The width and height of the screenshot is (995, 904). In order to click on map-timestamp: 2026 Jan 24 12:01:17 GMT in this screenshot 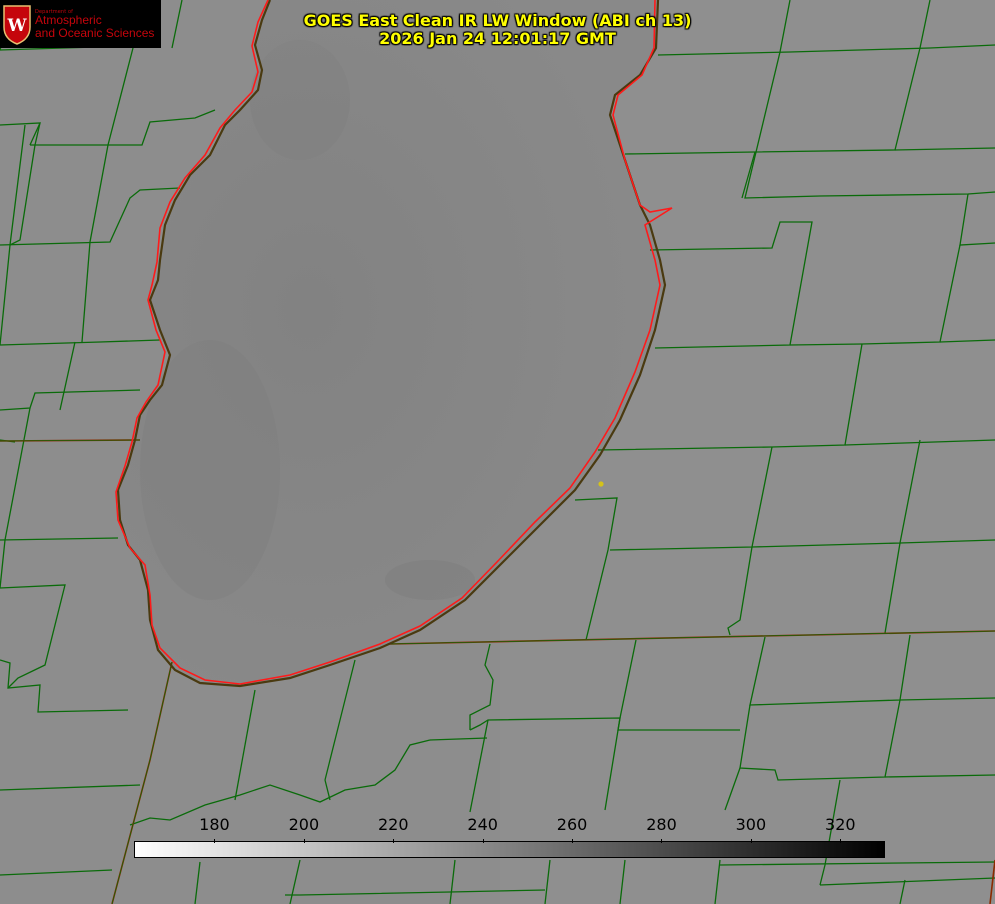, I will do `click(497, 38)`.